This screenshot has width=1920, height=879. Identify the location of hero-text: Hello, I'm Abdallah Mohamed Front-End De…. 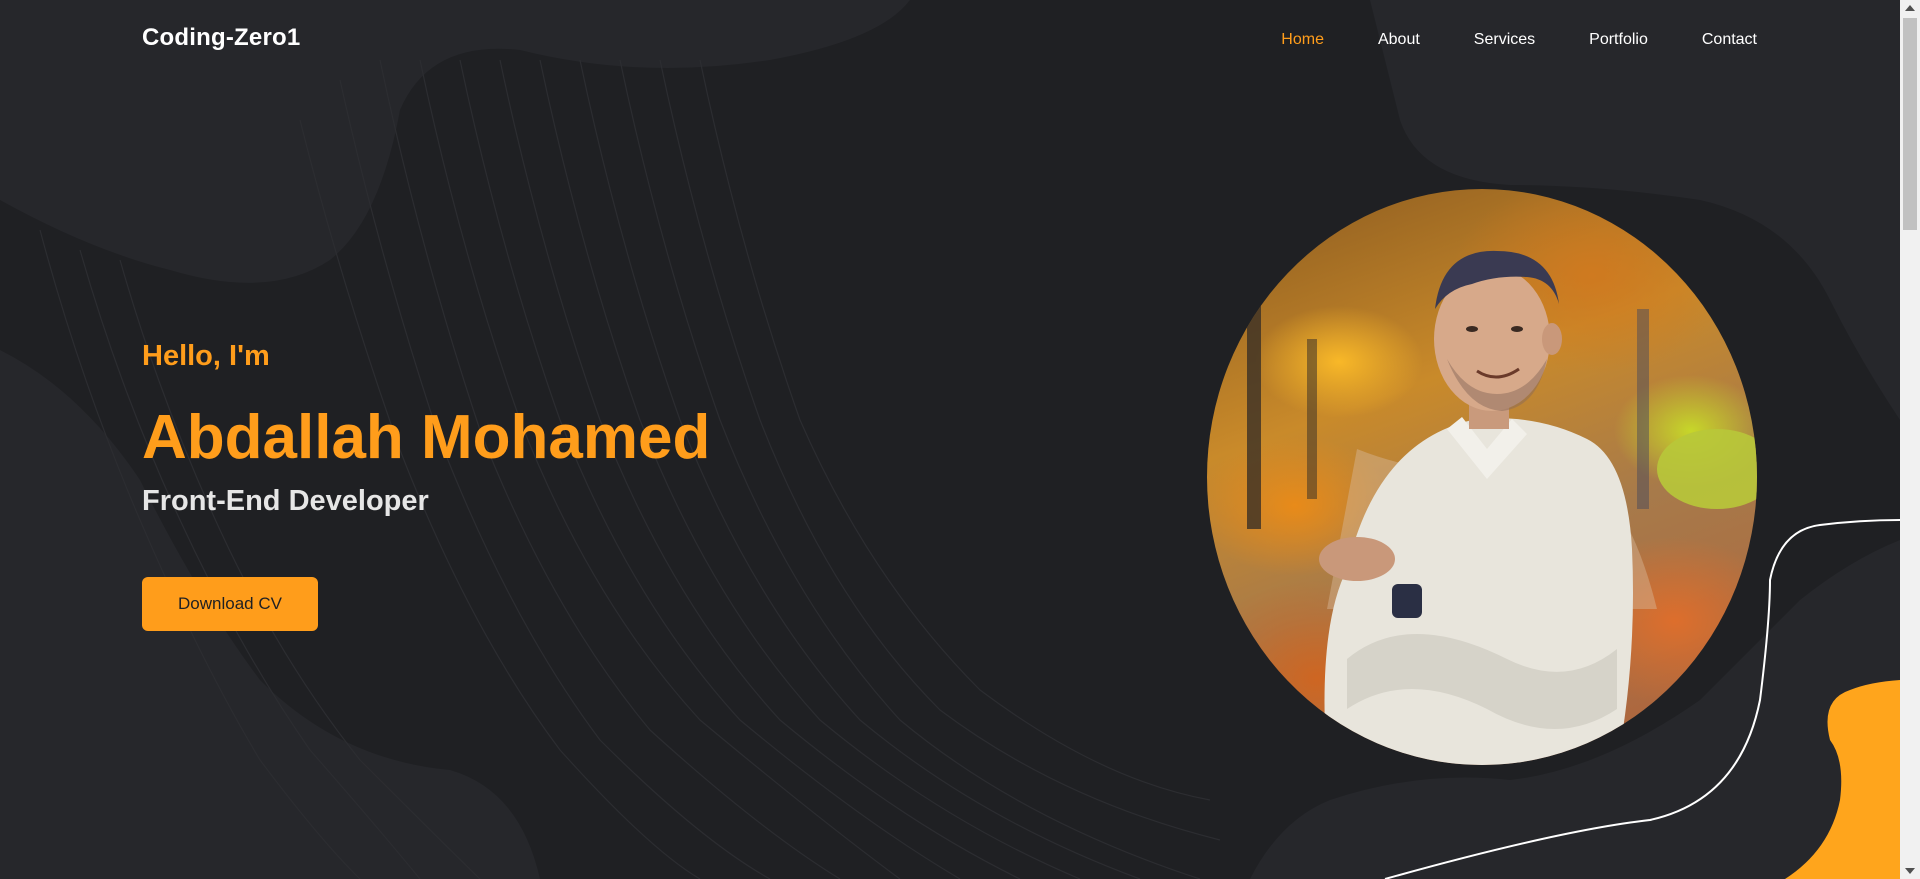
(426, 428).